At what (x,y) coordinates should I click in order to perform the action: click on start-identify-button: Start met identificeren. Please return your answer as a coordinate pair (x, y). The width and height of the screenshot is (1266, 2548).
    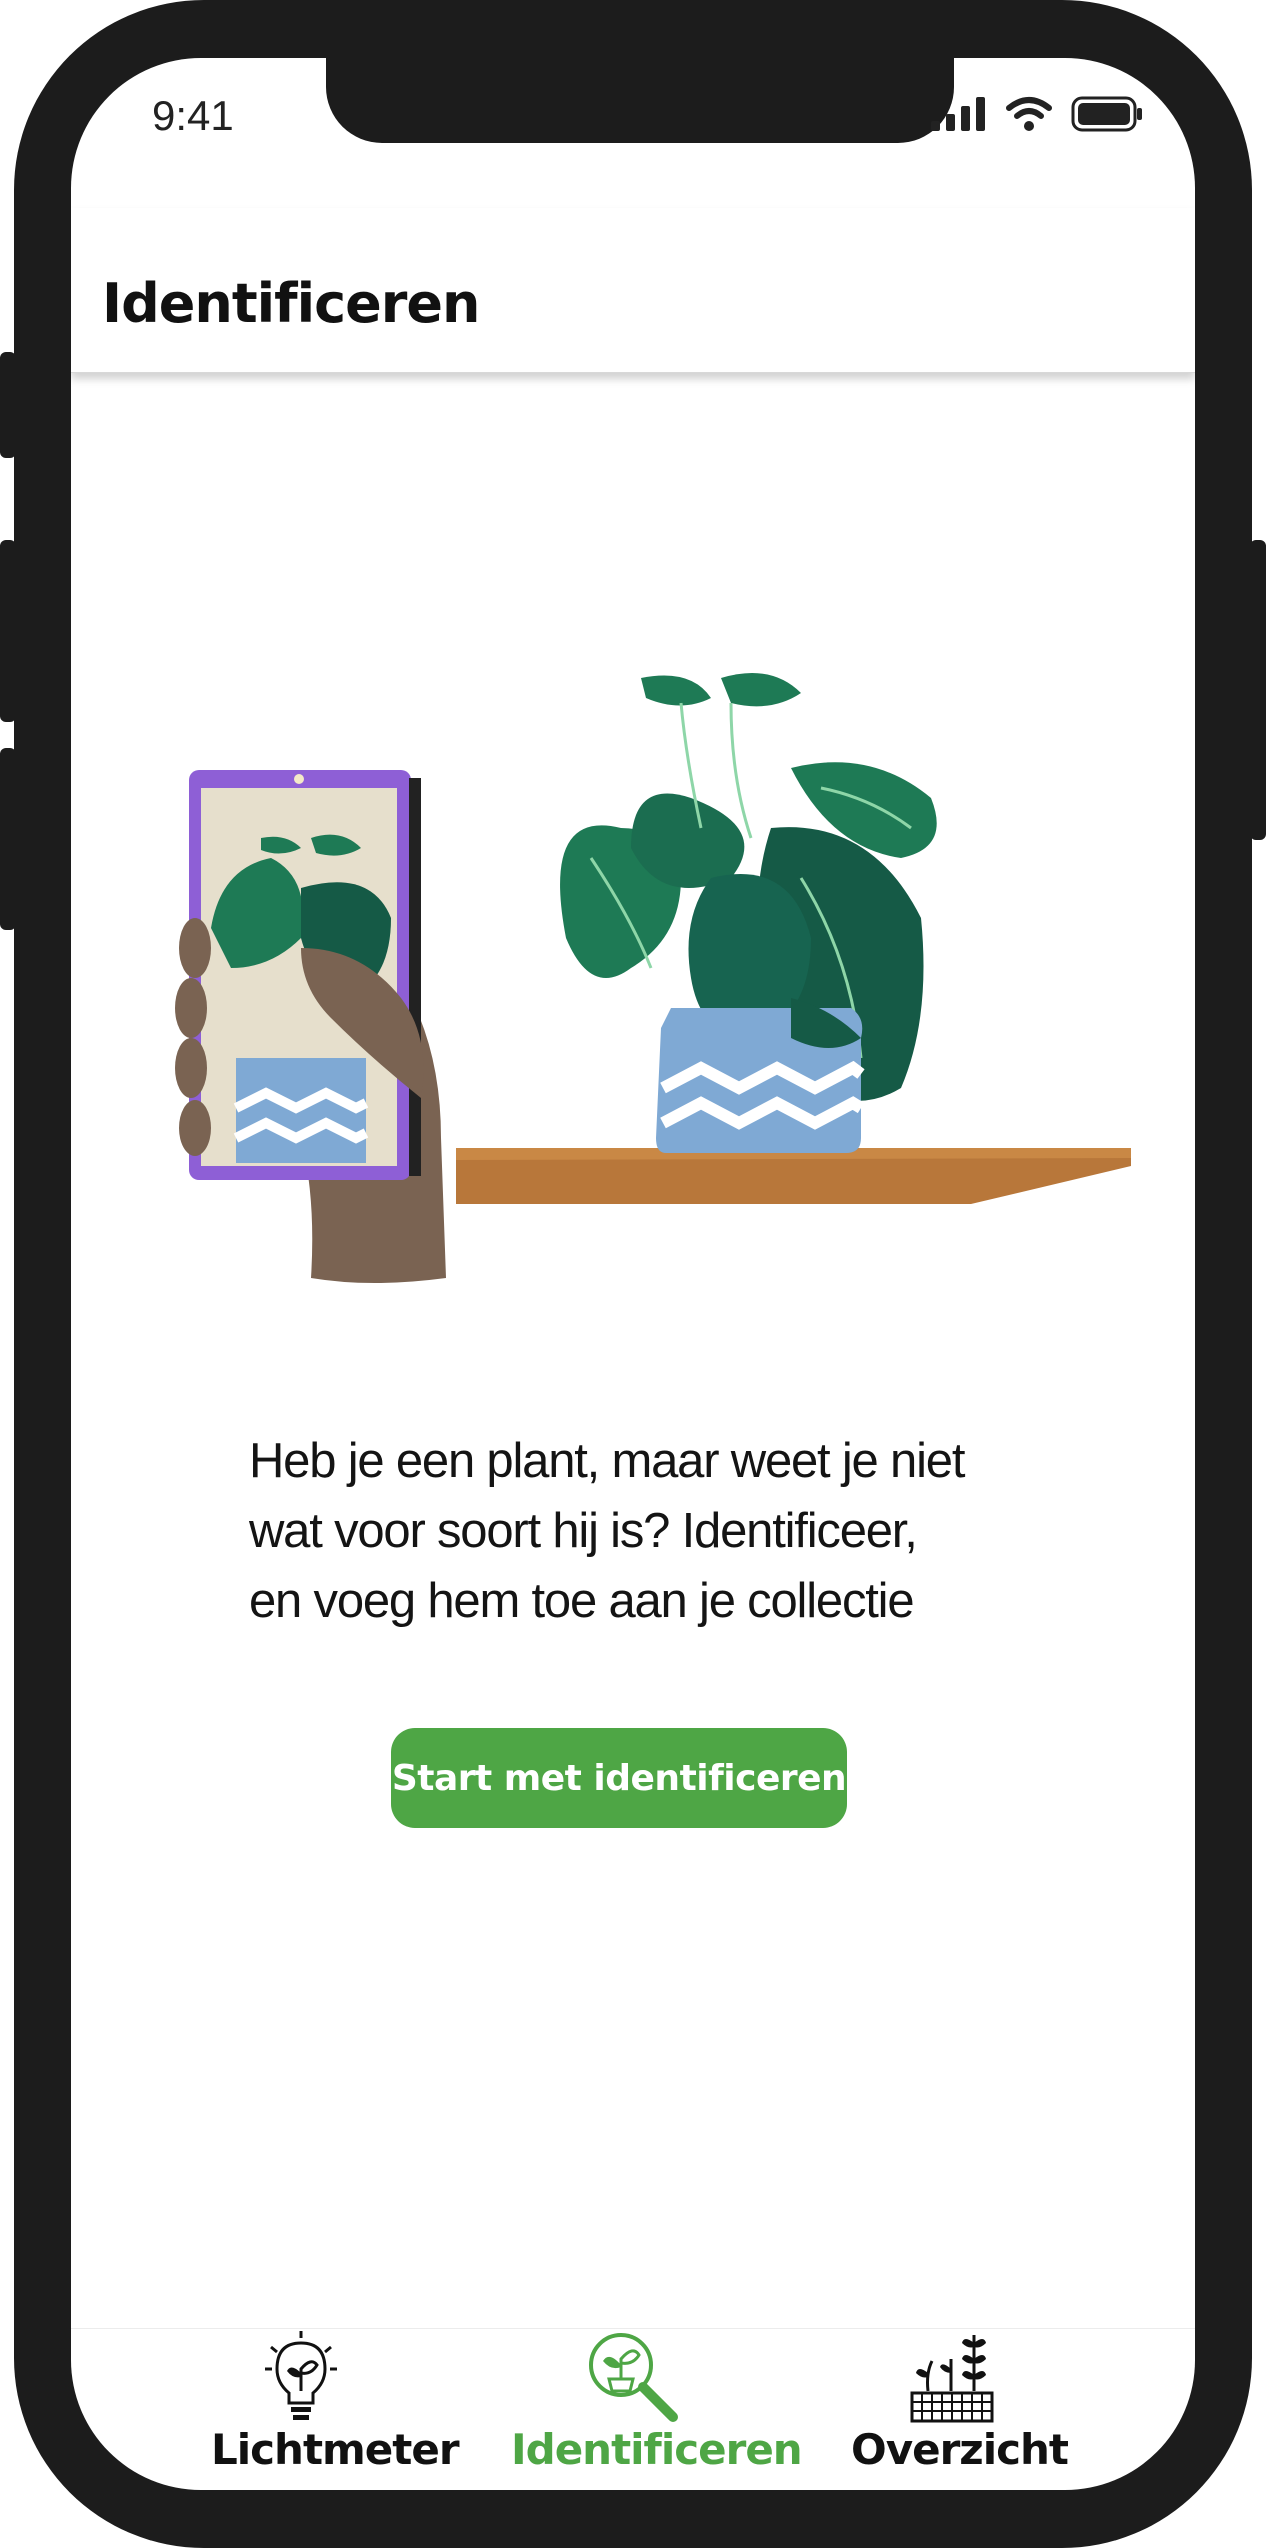
    Looking at the image, I should click on (619, 1778).